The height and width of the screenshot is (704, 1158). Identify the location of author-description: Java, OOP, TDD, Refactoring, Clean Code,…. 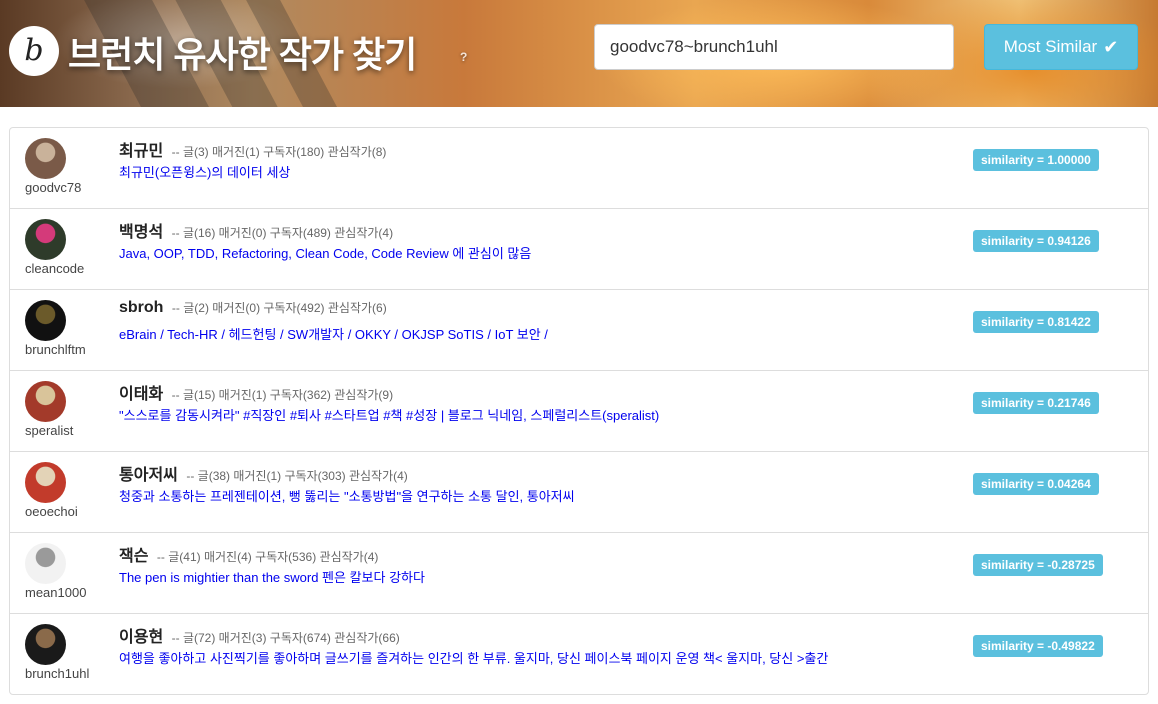
(325, 252).